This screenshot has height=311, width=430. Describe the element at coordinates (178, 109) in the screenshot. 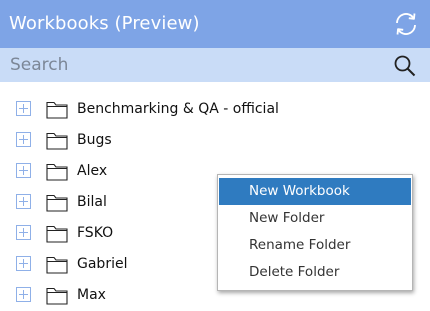

I see `folder-label: Benchmarking & QA - official` at that location.